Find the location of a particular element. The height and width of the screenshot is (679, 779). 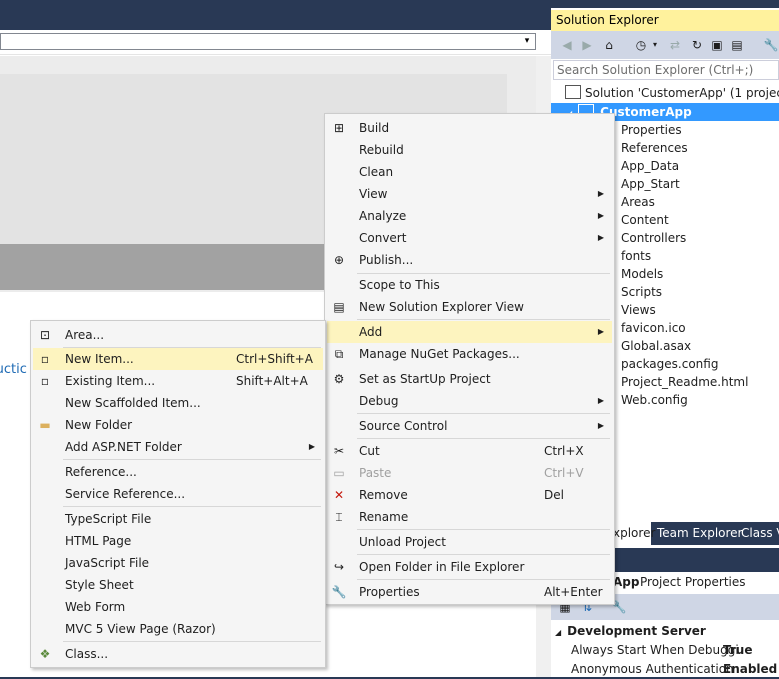

tree-item: Properties is located at coordinates (651, 130).